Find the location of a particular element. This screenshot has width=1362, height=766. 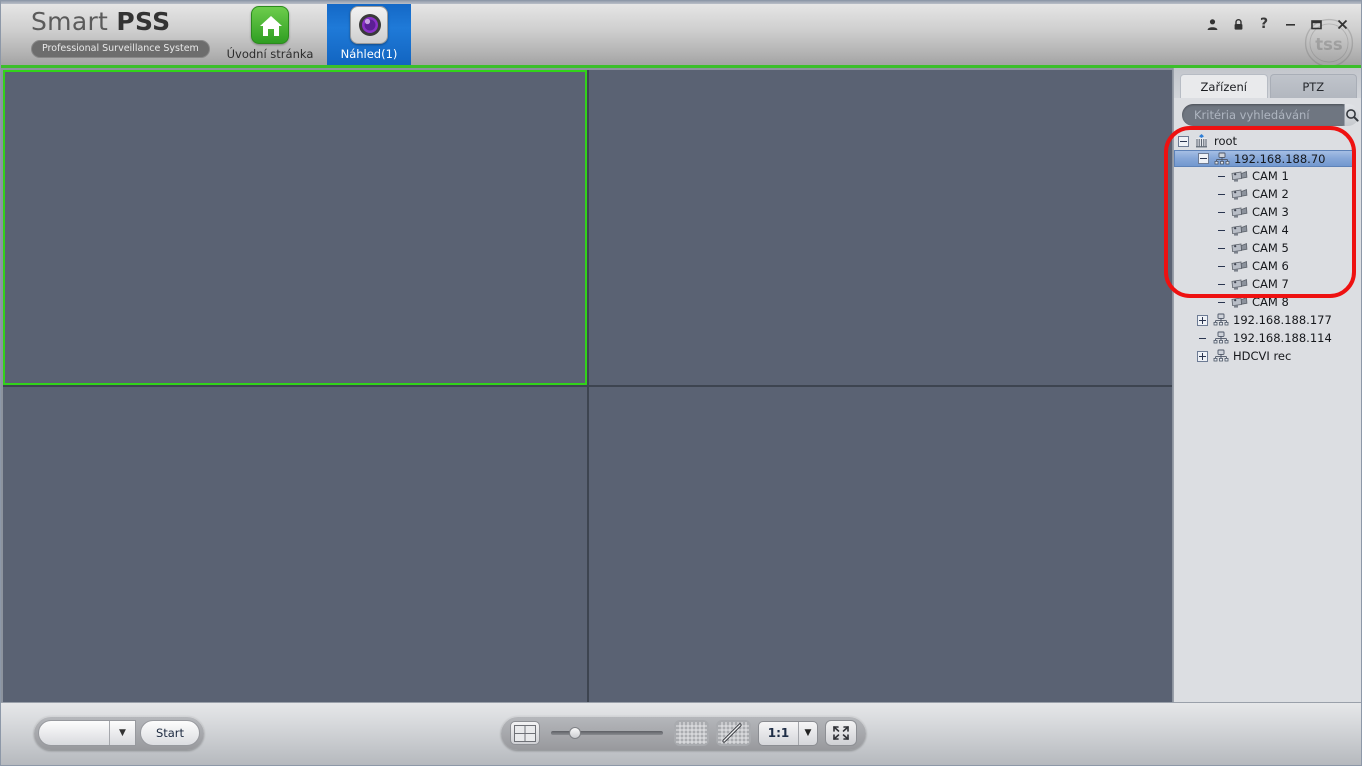

tree-item: CAM 6 is located at coordinates (1267, 266).